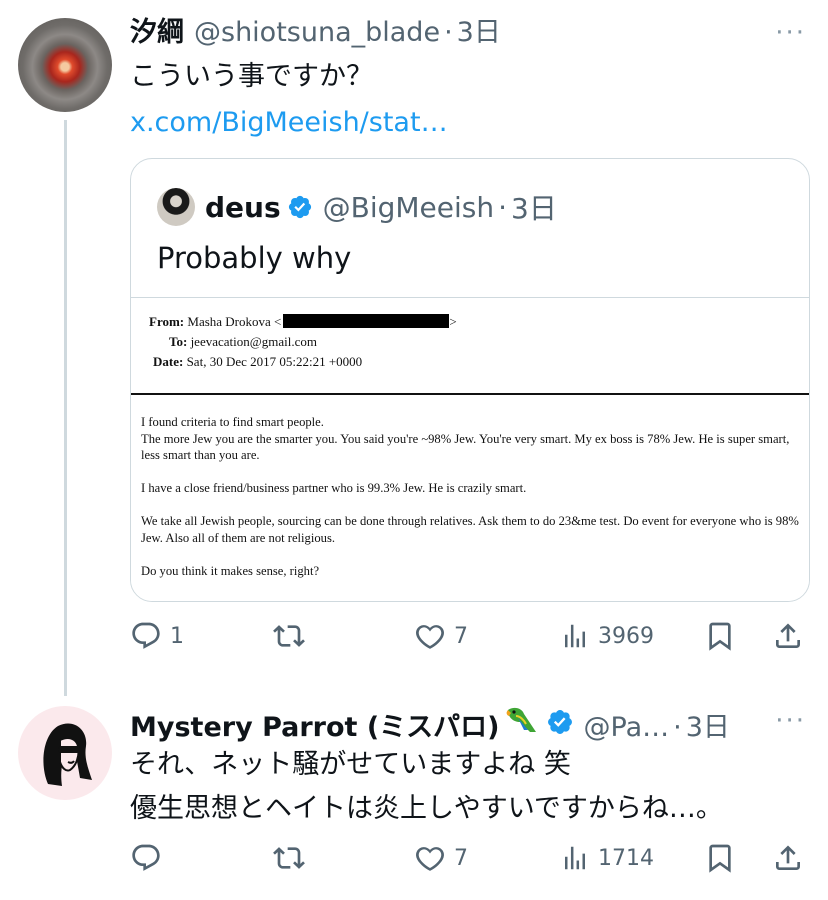 The width and height of the screenshot is (828, 900). I want to click on email-from-value: Masha Drokova <, so click(234, 321).